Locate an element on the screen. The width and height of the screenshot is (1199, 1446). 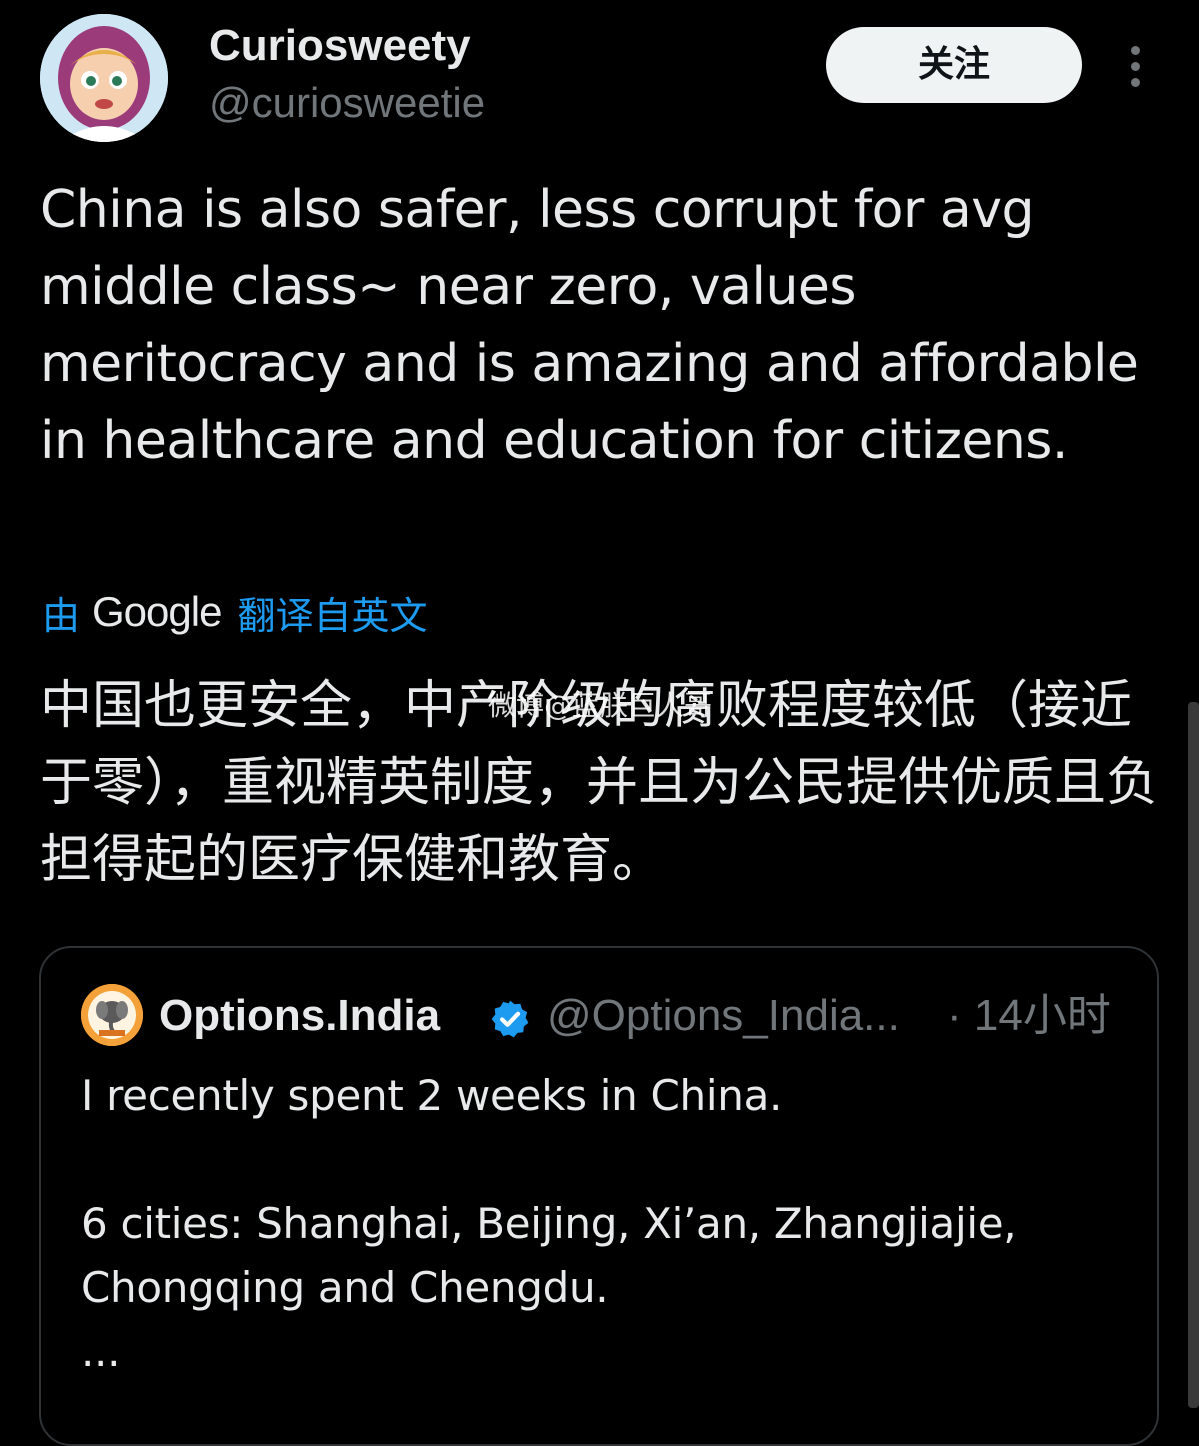
google-logo: Google is located at coordinates (157, 611).